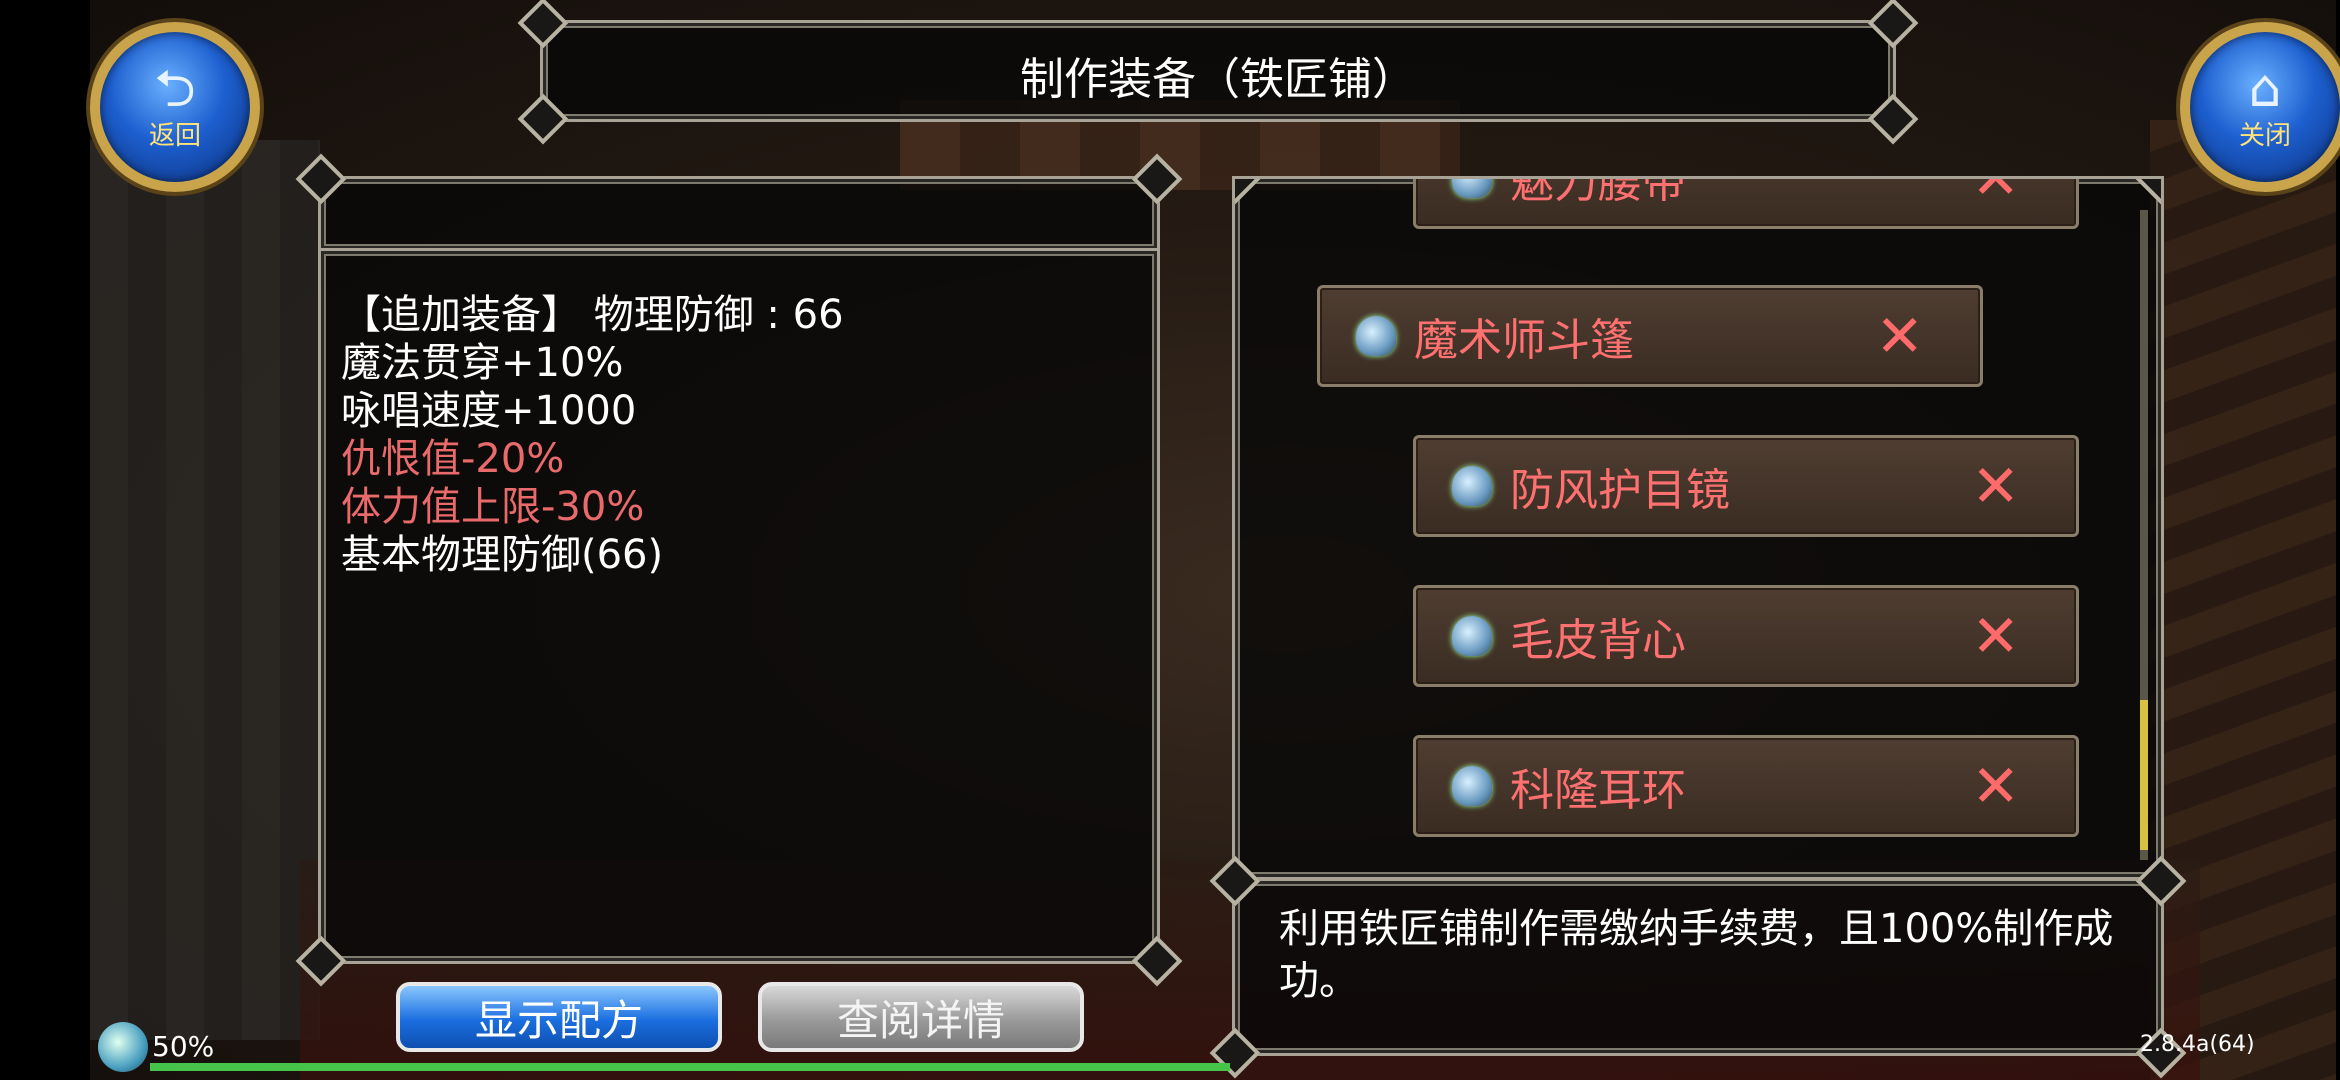 The width and height of the screenshot is (2340, 1080). Describe the element at coordinates (1746, 486) in the screenshot. I see `recipe-item: 防风护目镜 ✕` at that location.